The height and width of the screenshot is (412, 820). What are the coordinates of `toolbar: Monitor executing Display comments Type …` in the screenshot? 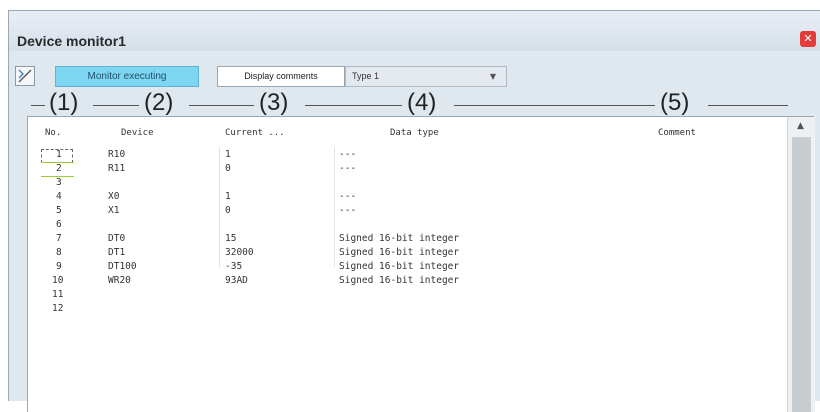 It's located at (414, 76).